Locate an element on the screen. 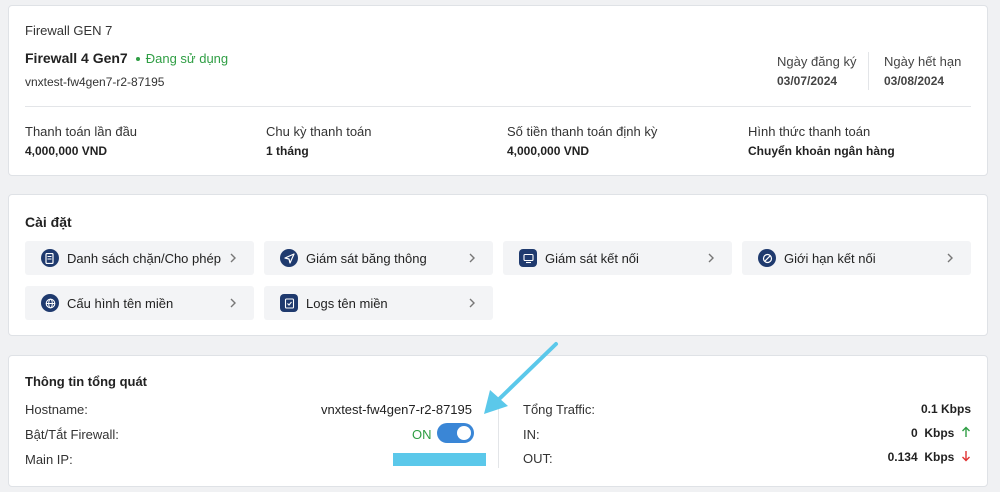  firewall-toggle is located at coordinates (455, 433).